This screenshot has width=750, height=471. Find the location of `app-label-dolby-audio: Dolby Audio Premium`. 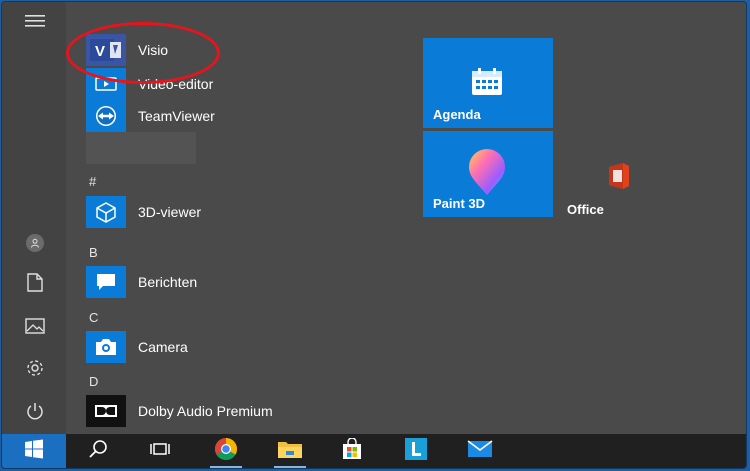

app-label-dolby-audio: Dolby Audio Premium is located at coordinates (205, 411).